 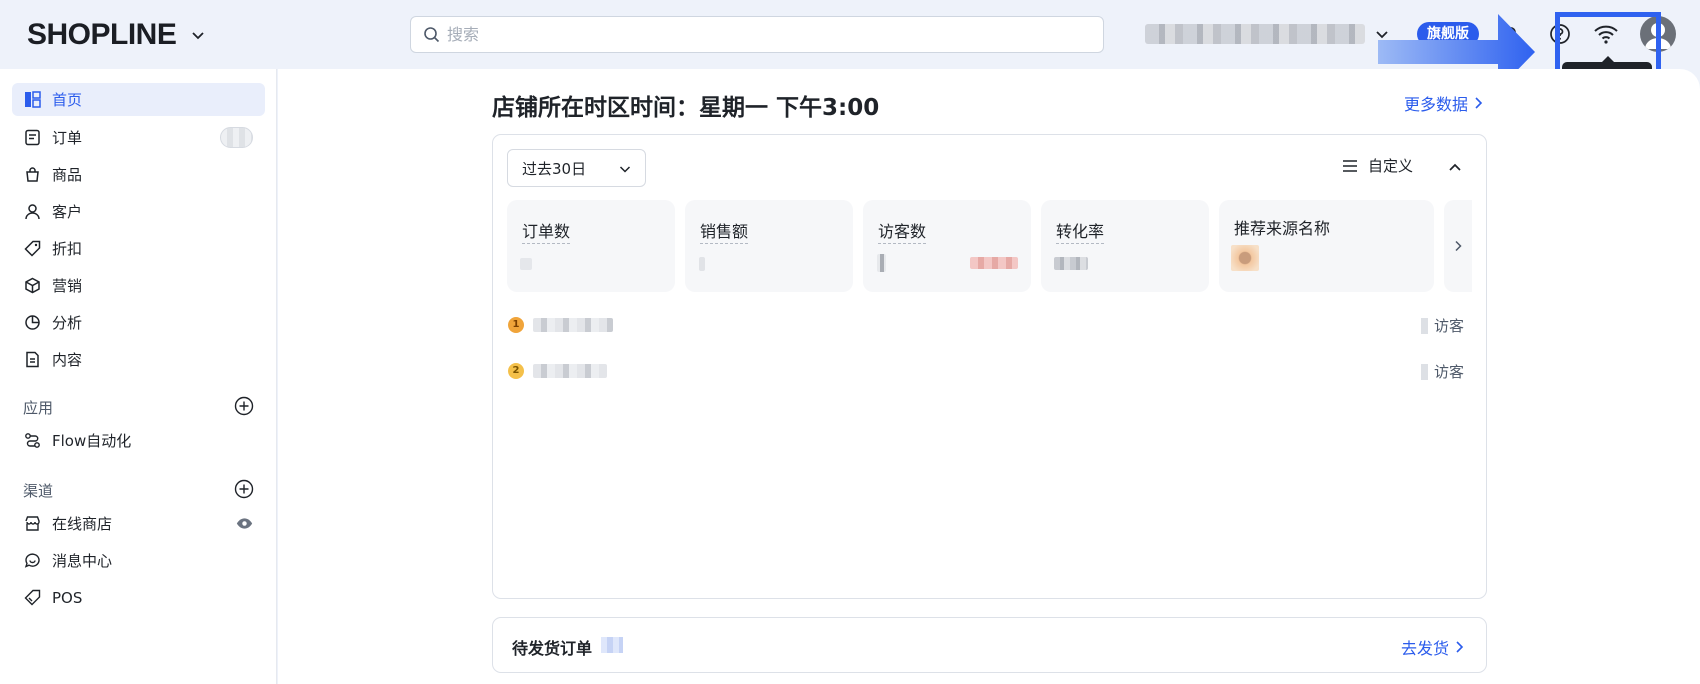 I want to click on shopping-bag-icon, so click(x=32, y=174).